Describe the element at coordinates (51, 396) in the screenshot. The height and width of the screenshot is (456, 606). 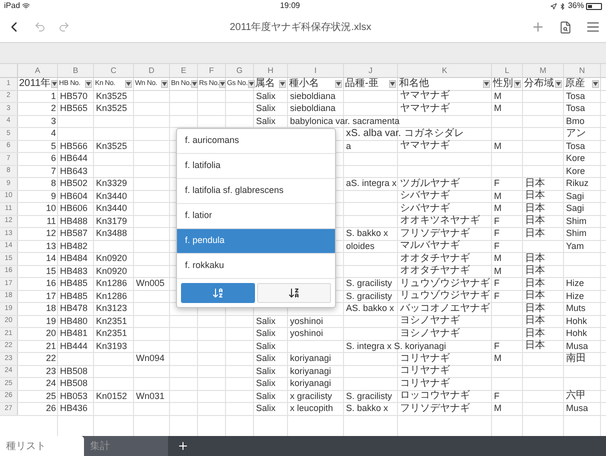
I see `cell-text: 25` at that location.